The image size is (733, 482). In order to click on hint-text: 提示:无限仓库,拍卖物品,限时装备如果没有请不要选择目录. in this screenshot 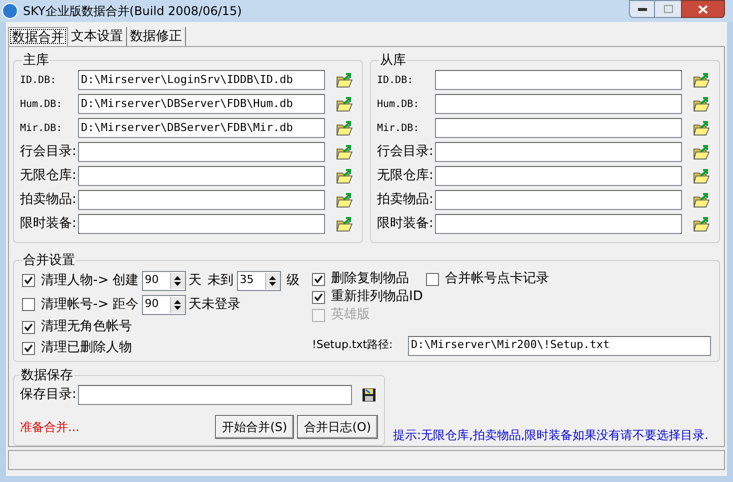, I will do `click(550, 435)`.